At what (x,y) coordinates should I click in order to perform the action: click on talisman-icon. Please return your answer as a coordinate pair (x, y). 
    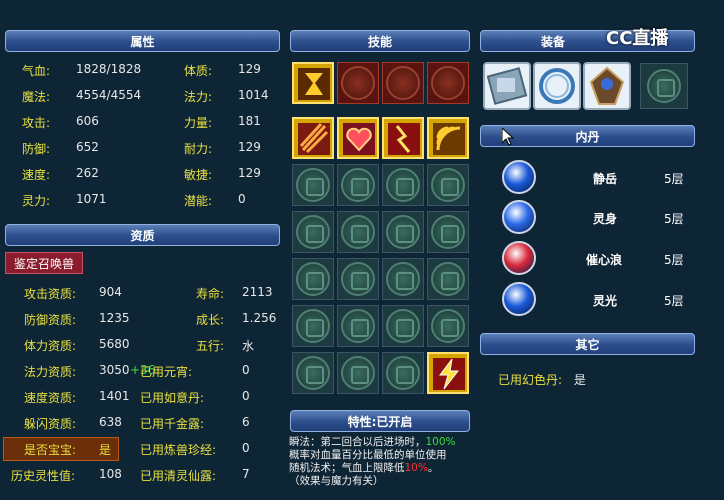
    Looking at the image, I should click on (314, 84).